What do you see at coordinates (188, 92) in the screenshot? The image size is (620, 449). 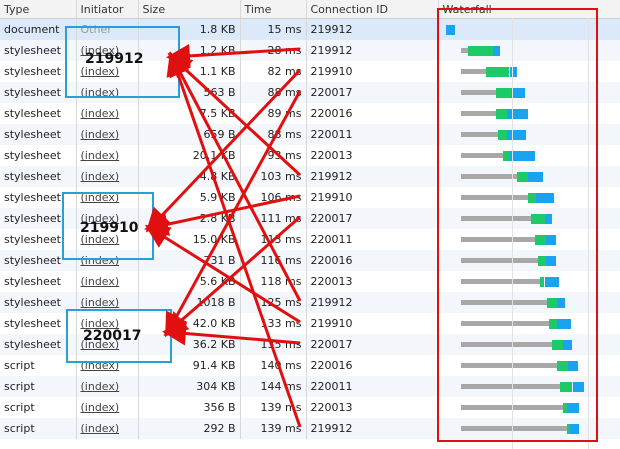 I see `size-cell: 563 B` at bounding box center [188, 92].